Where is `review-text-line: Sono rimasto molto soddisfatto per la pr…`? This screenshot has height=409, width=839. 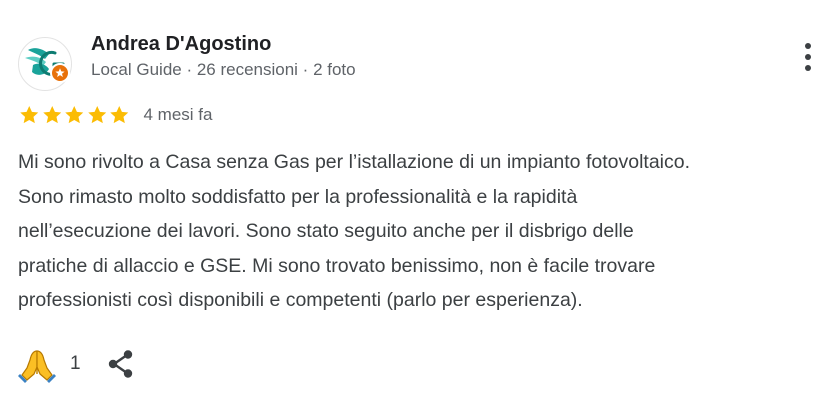 review-text-line: Sono rimasto molto soddisfatto per la pr… is located at coordinates (298, 196).